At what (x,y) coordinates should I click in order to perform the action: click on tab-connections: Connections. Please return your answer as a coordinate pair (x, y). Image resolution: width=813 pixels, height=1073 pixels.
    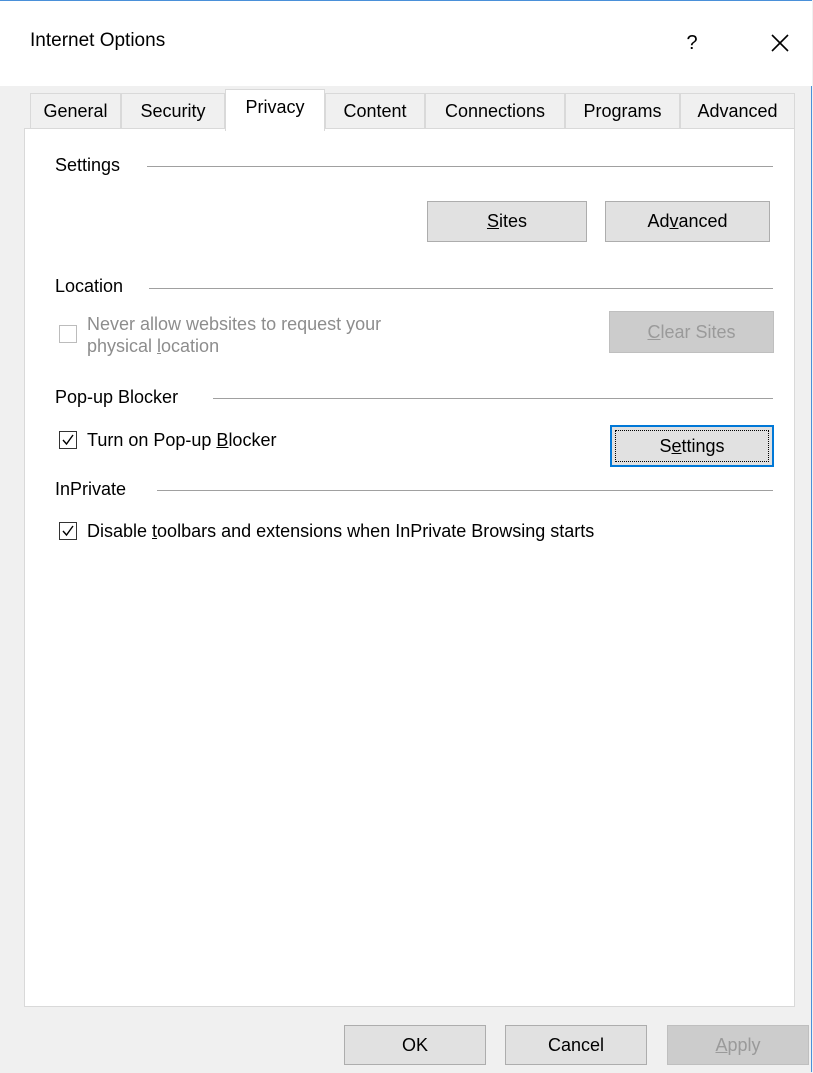
    Looking at the image, I should click on (495, 111).